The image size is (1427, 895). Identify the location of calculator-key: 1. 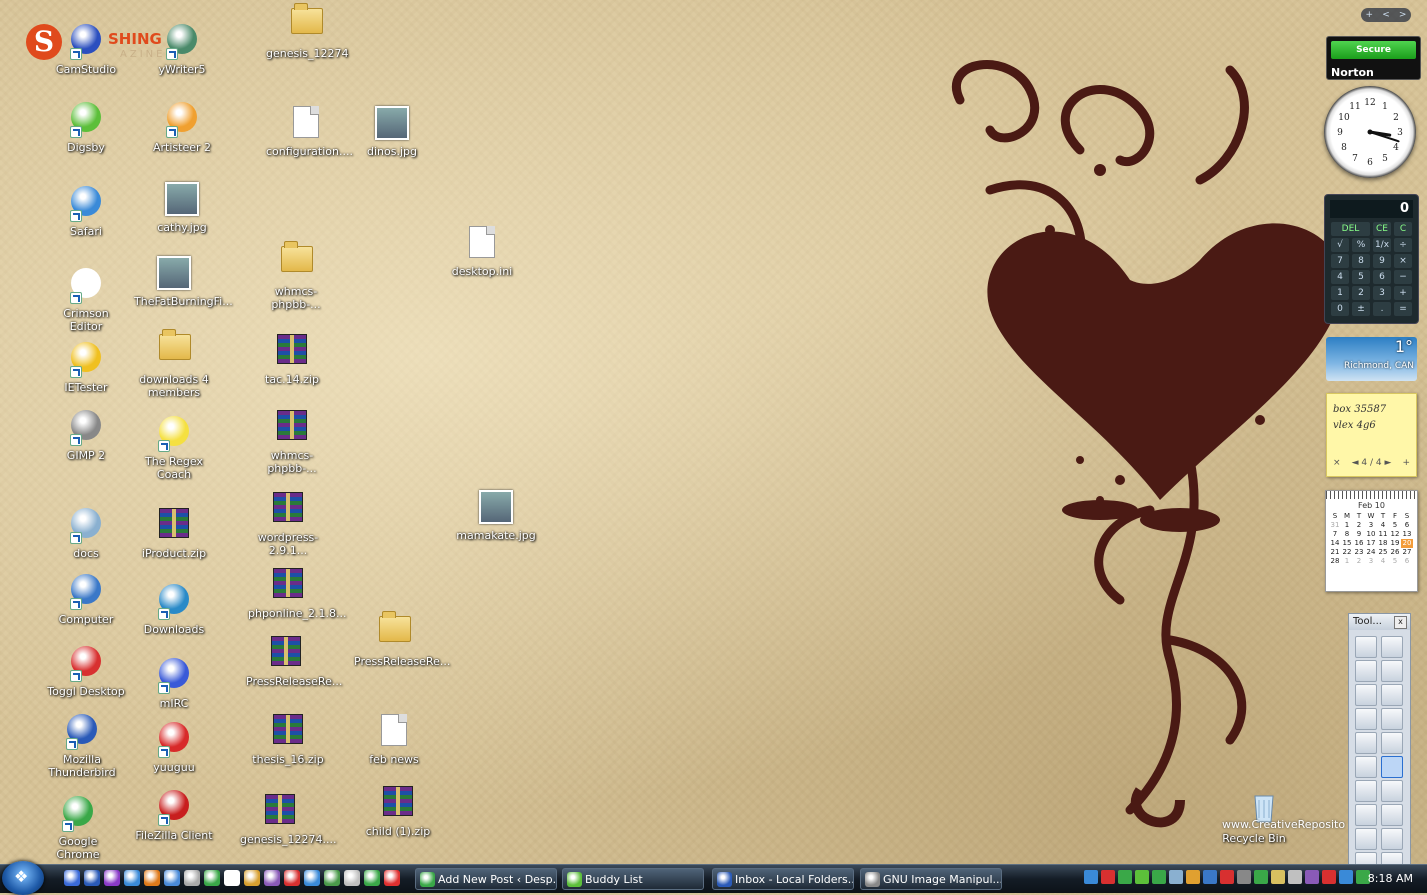
(1340, 293).